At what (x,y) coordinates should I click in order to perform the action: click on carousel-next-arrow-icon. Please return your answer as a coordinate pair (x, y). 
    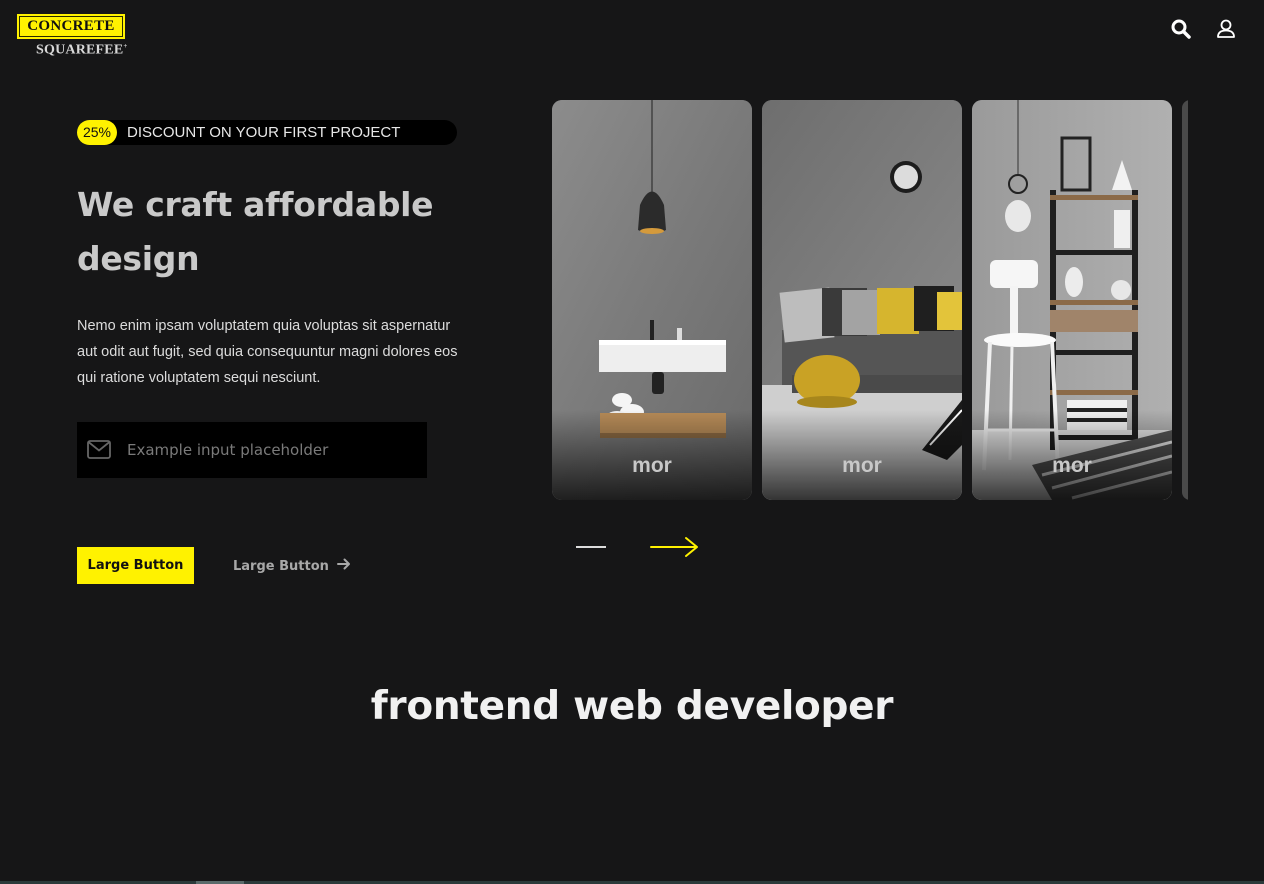
    Looking at the image, I should click on (675, 547).